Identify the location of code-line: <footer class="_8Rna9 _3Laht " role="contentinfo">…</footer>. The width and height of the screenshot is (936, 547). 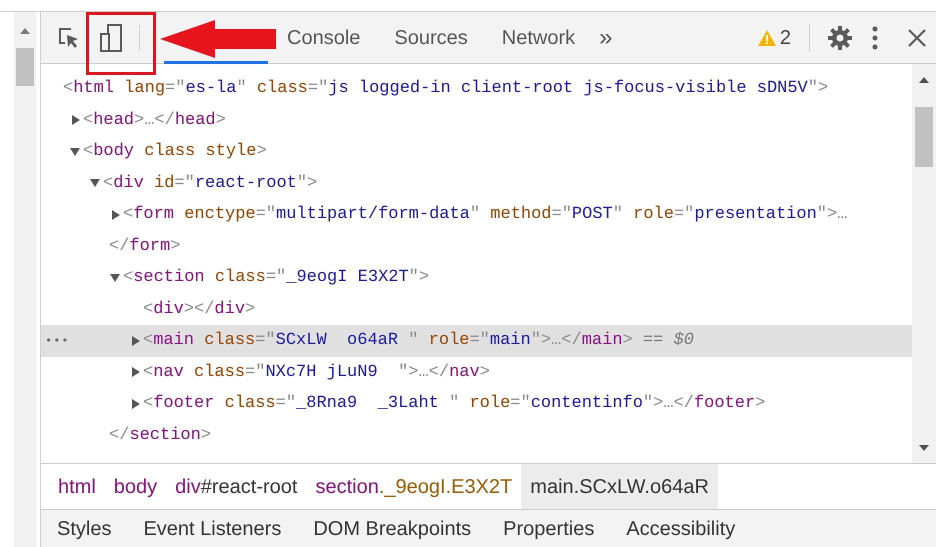
(454, 404).